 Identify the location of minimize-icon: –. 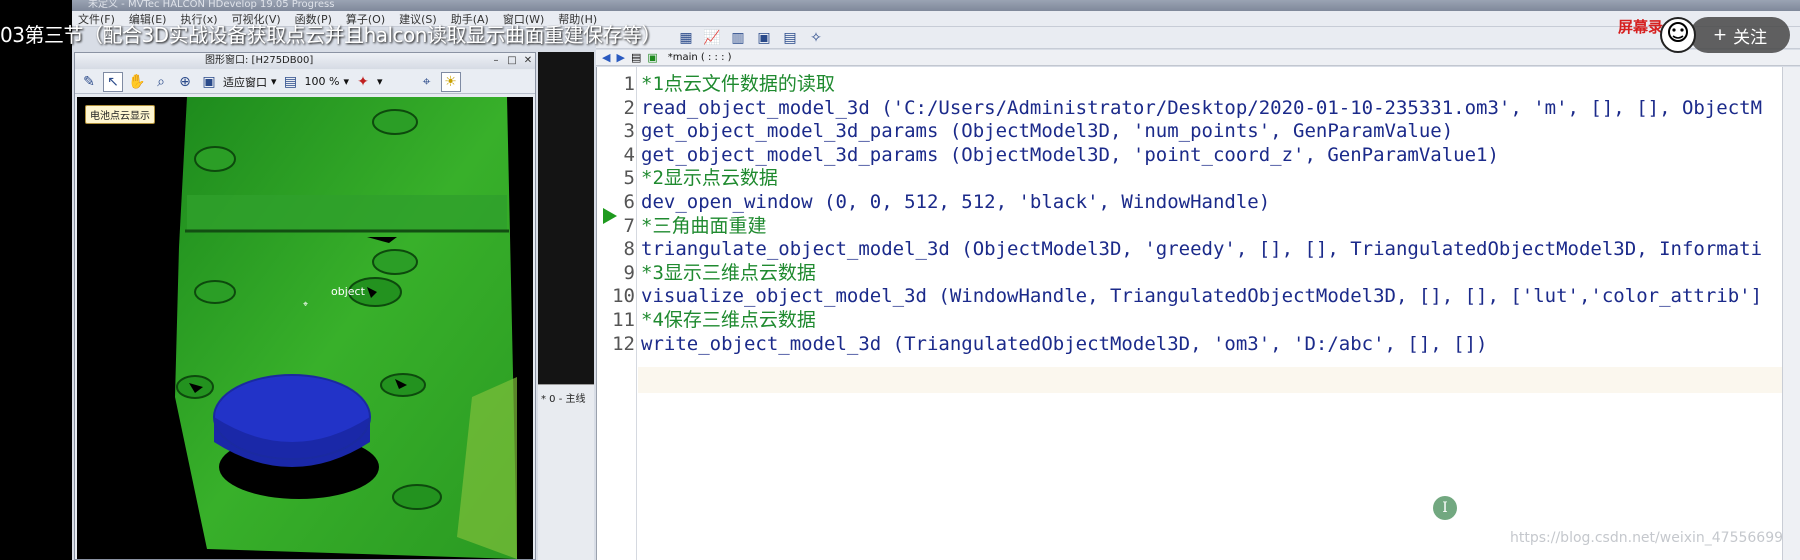
(496, 61).